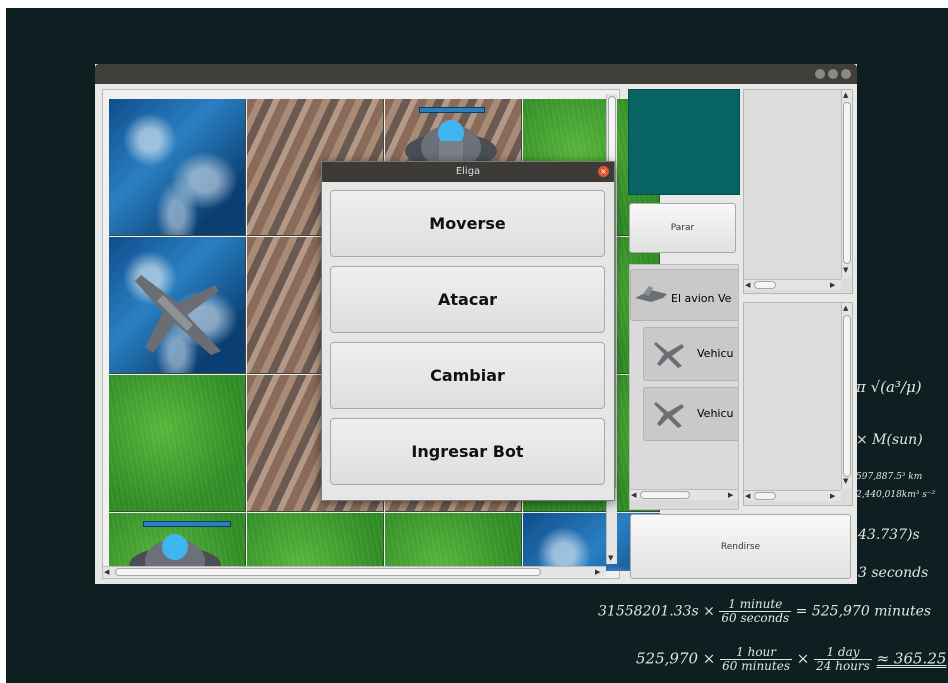  What do you see at coordinates (676, 658) in the screenshot?
I see `chalk-line-2-value: 525,970 ×` at bounding box center [676, 658].